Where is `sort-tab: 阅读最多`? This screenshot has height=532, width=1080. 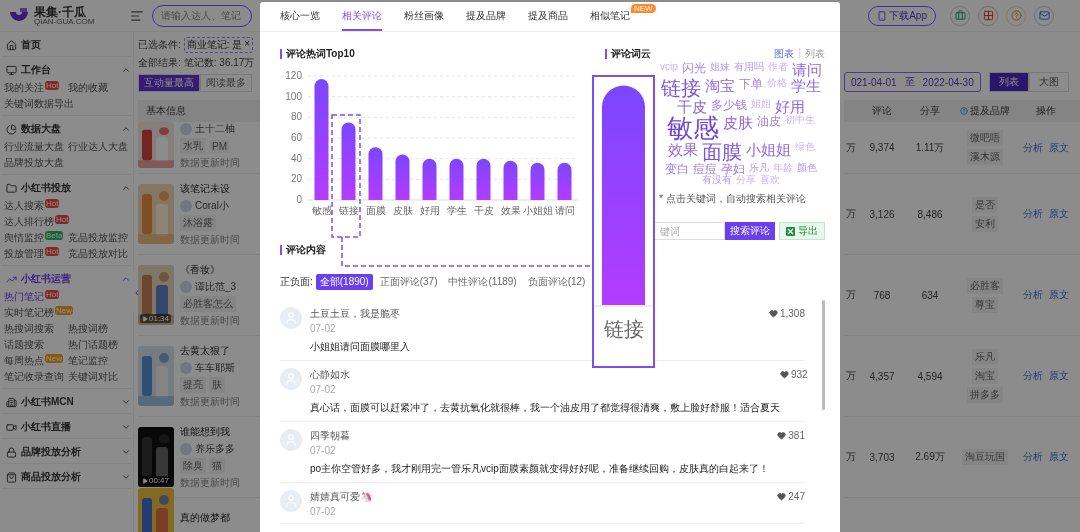
sort-tab: 阅读最多 is located at coordinates (226, 83).